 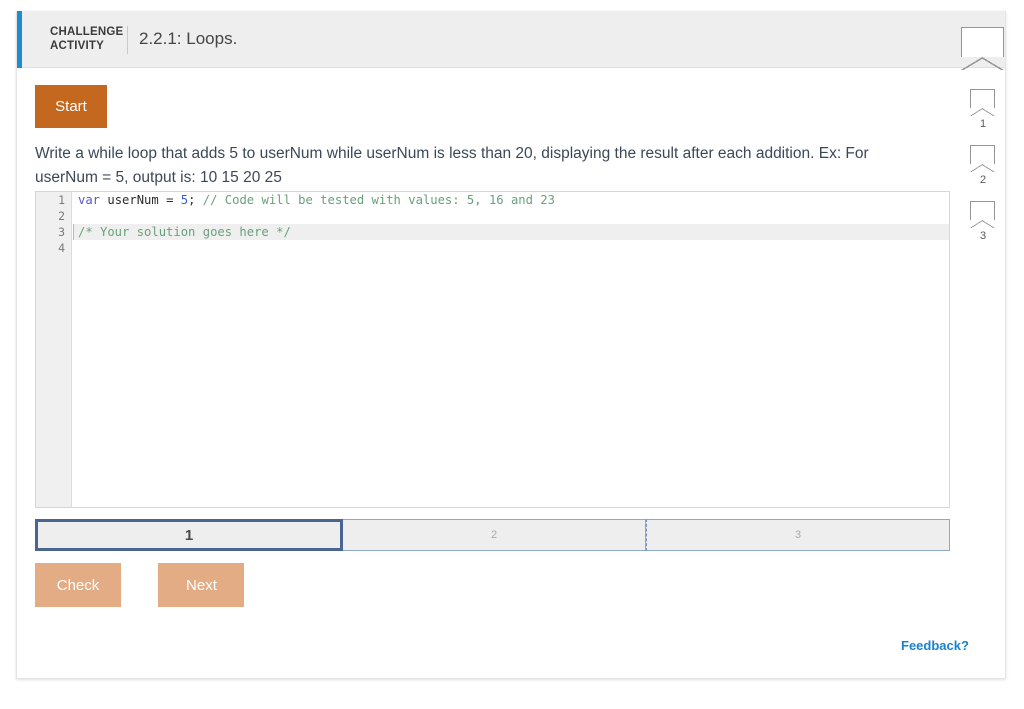 I want to click on step-tab-label: 2, so click(x=494, y=535).